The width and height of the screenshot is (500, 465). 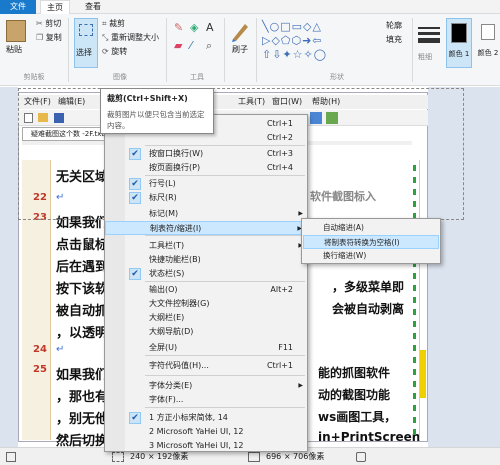 I want to click on rotate-button: ⟳ 旋转, so click(x=114, y=51).